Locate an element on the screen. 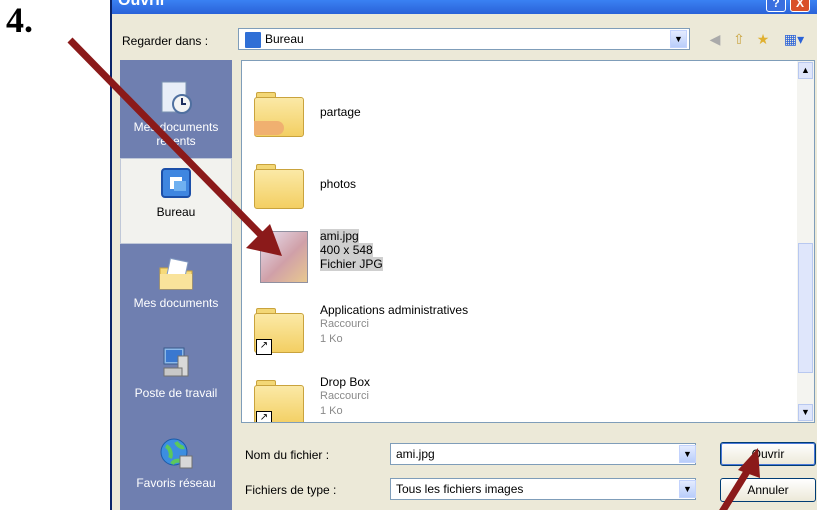 The image size is (817, 510). arrow-to-open-button is located at coordinates (739, 479).